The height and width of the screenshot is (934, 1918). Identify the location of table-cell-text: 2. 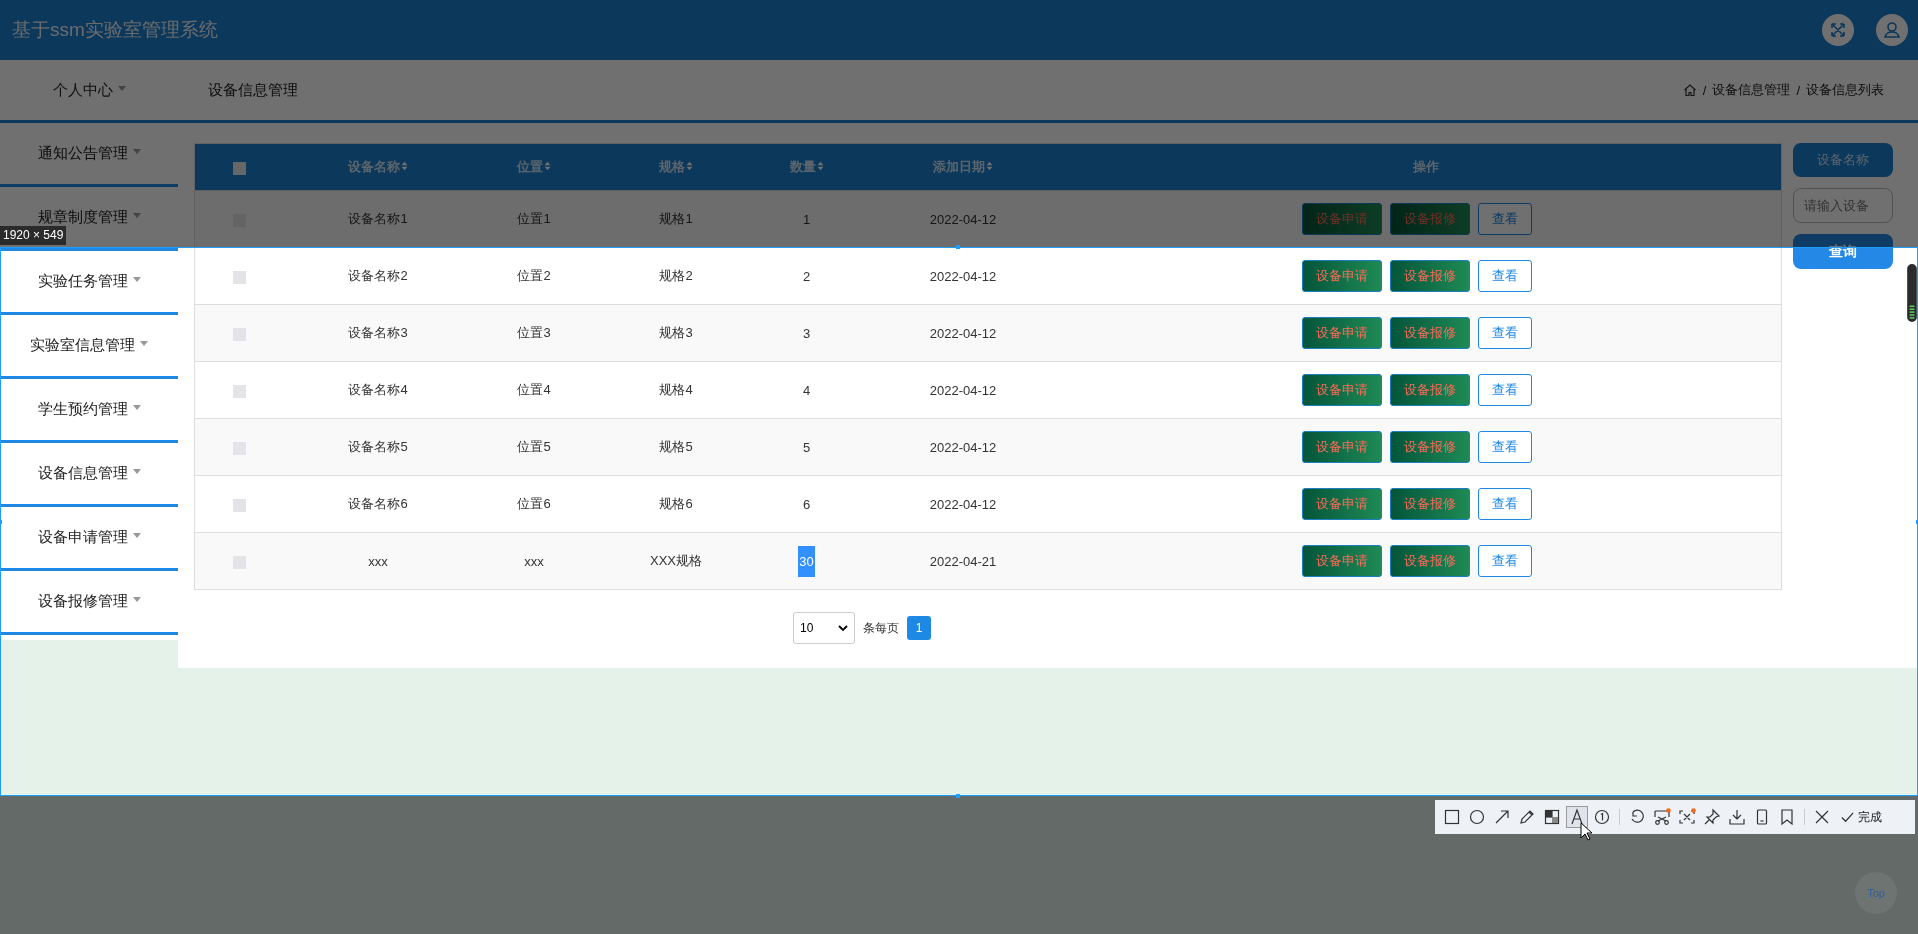
(806, 276).